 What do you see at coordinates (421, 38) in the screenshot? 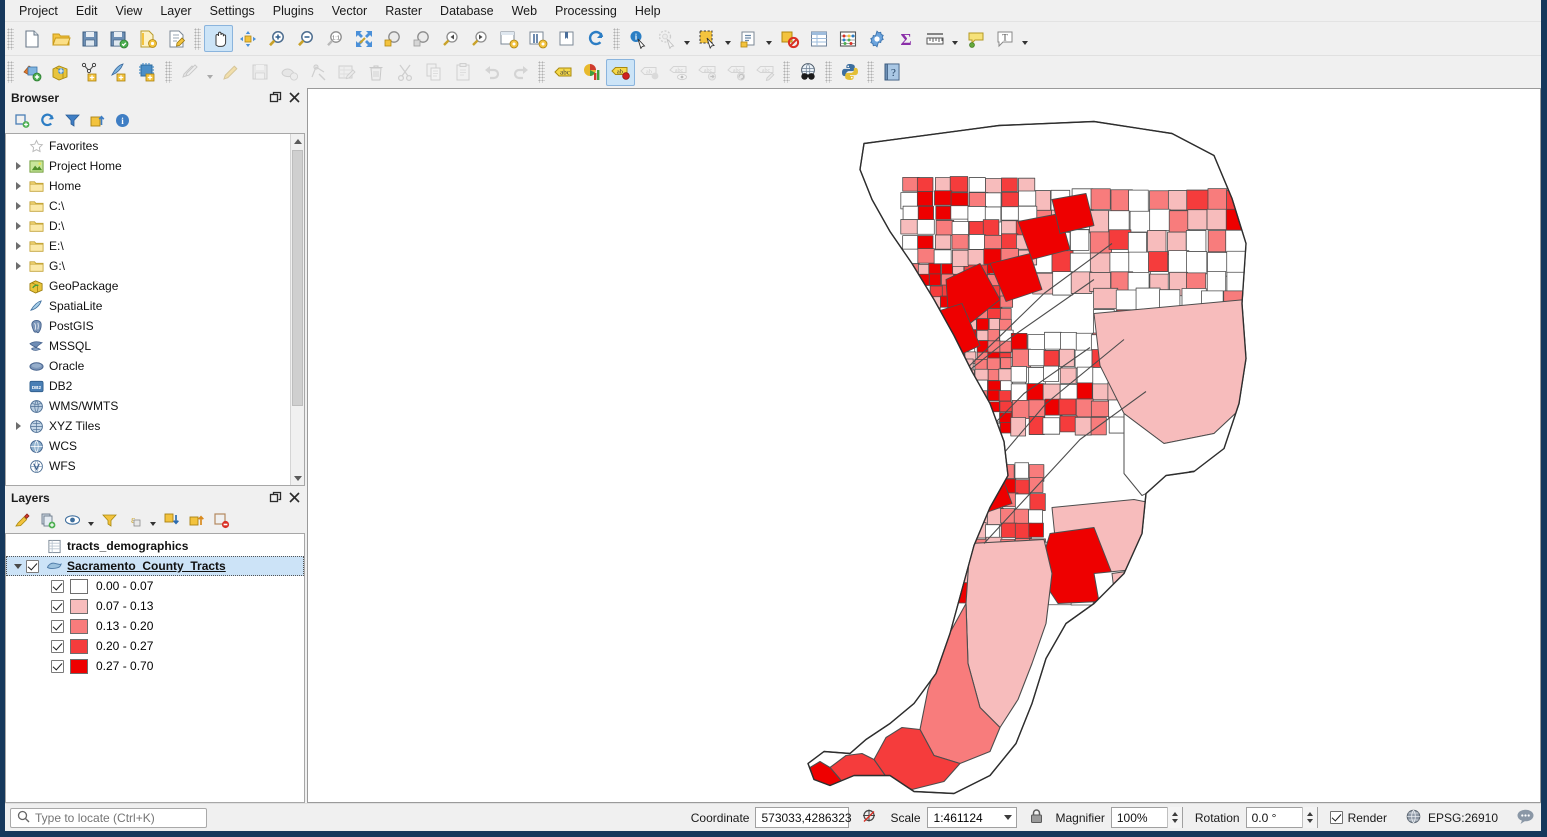
I see `zoom-to-layer-icon` at bounding box center [421, 38].